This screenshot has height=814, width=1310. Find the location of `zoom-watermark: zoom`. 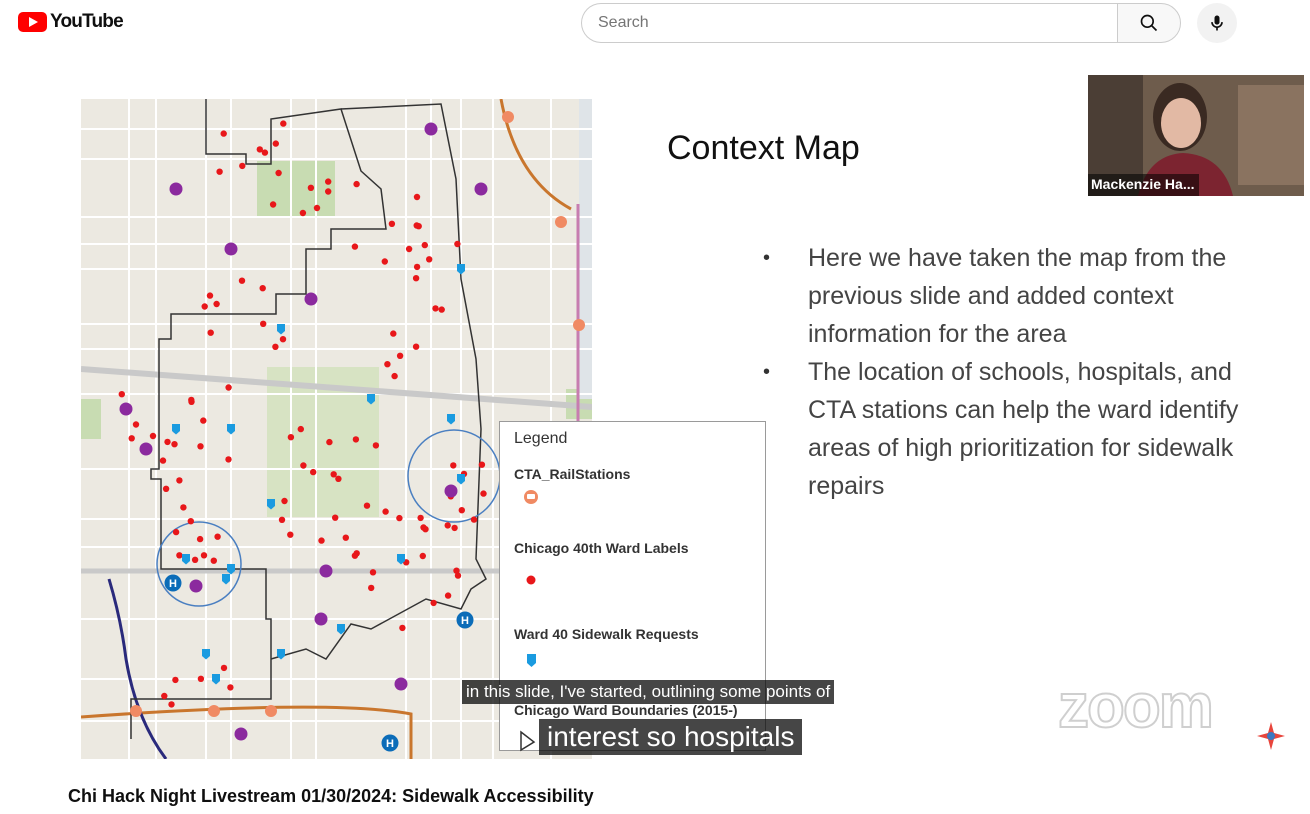

zoom-watermark: zoom is located at coordinates (1136, 706).